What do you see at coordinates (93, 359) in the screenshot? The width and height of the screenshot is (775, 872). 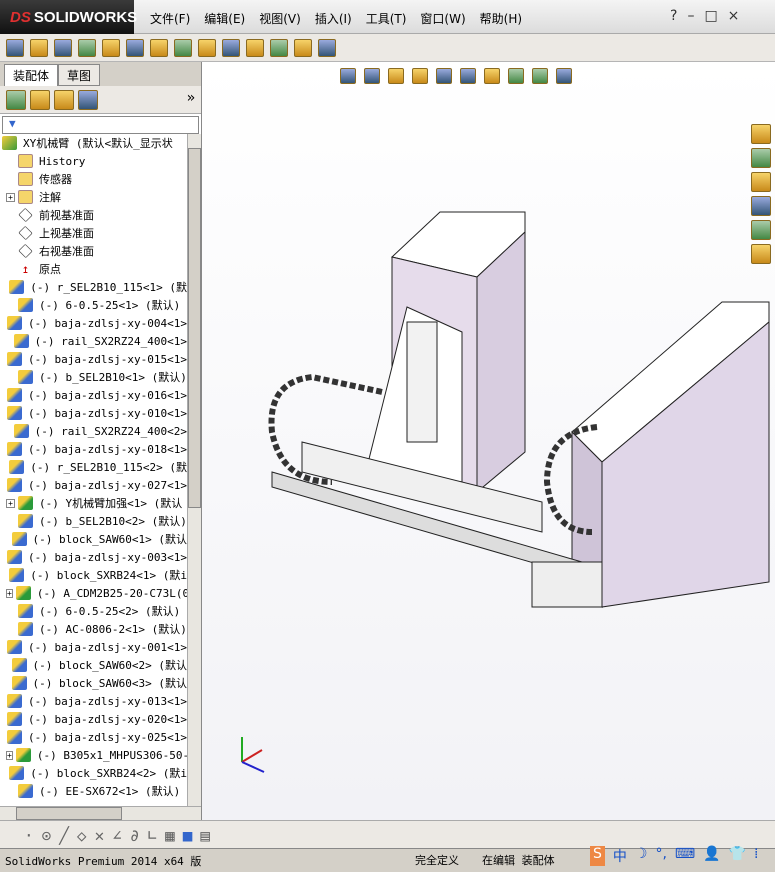 I see `tree-item: (-) baja-zdlsj-xy-015<1>` at bounding box center [93, 359].